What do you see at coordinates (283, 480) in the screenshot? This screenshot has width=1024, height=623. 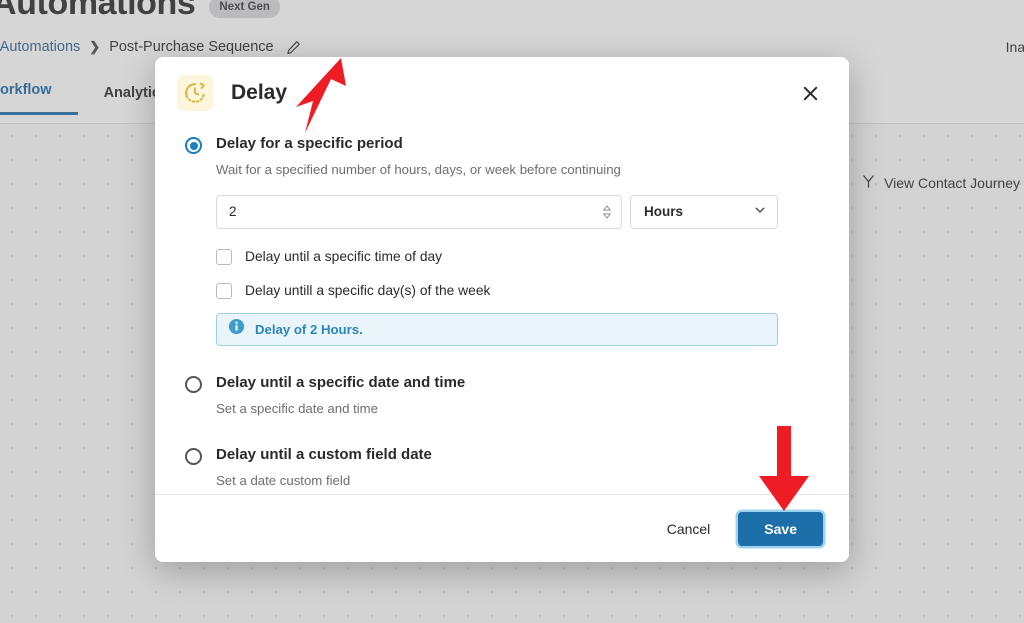 I see `option-description-custom-field-date: Set a date custom field` at bounding box center [283, 480].